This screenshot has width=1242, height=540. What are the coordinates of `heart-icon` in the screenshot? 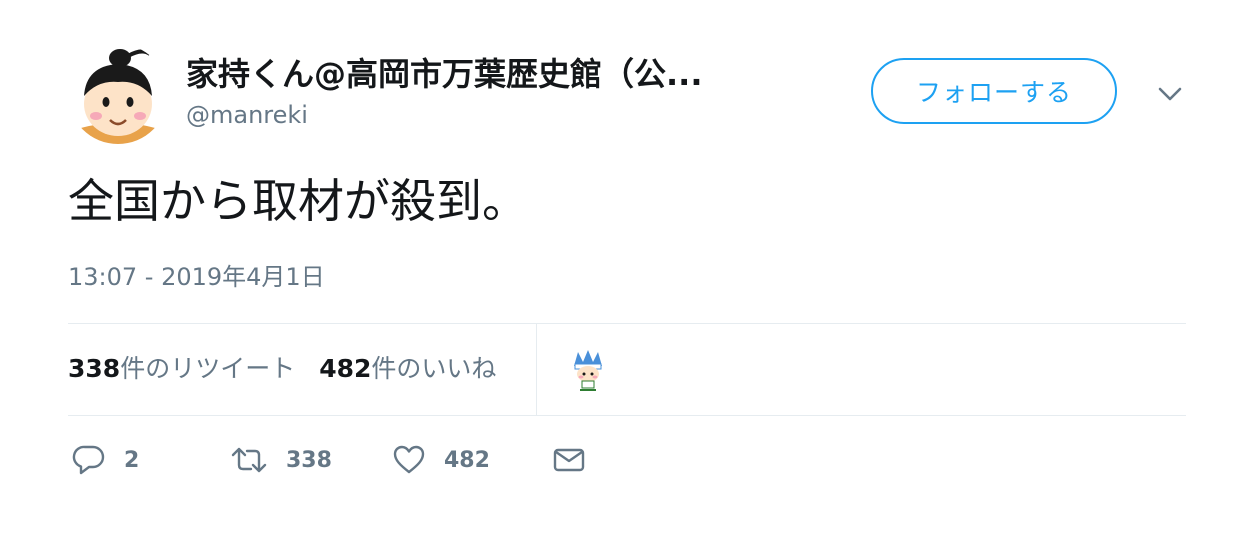 It's located at (409, 459).